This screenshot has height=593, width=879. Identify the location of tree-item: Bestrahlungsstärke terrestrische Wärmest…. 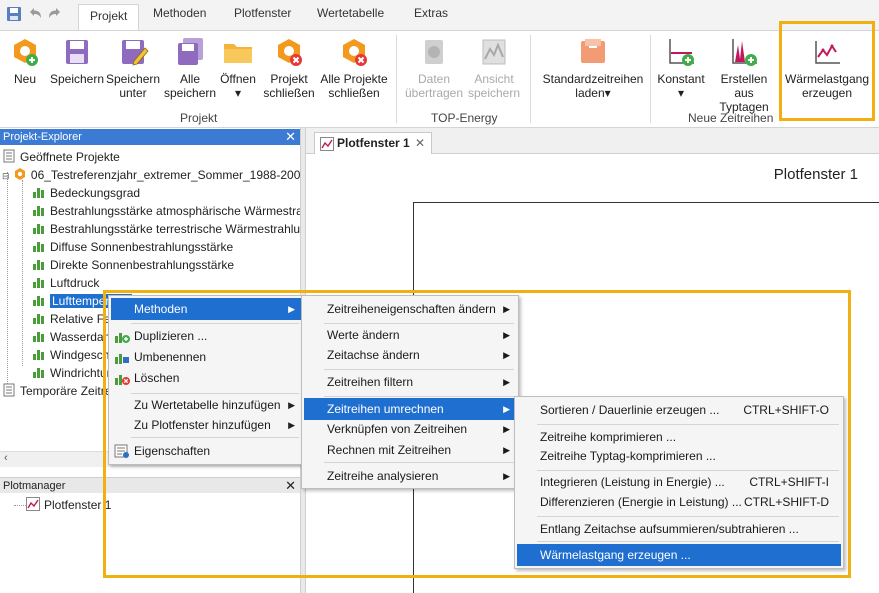
(166, 229).